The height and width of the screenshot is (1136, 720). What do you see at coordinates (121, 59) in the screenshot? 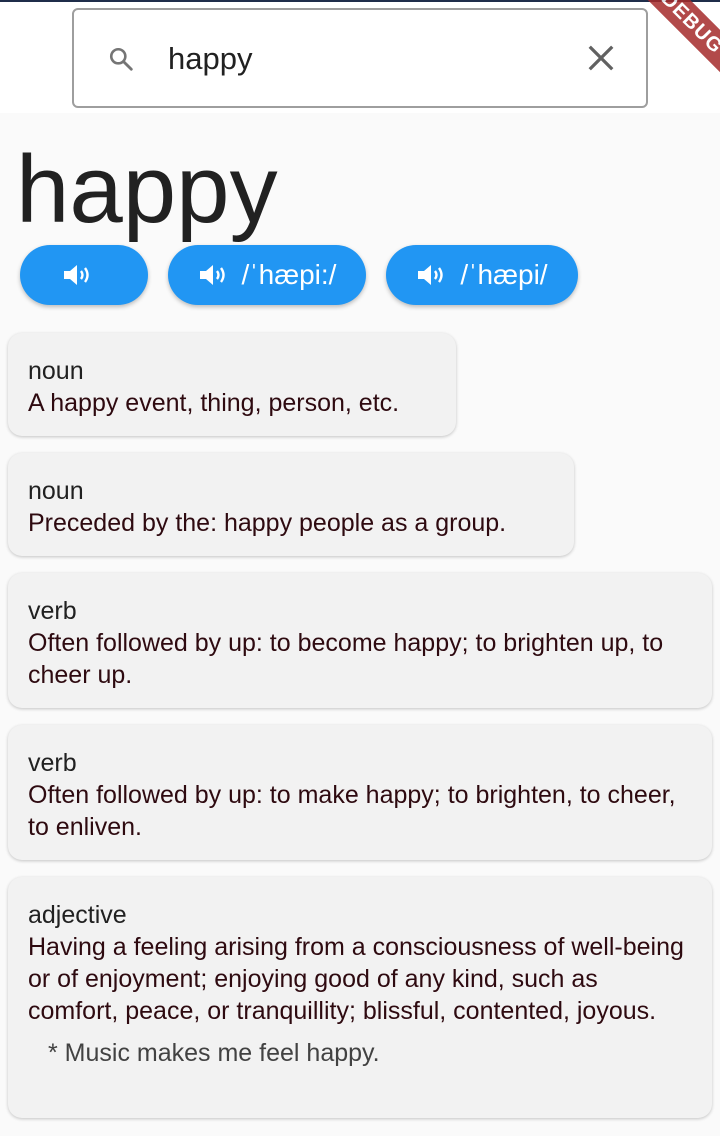
I see `search-icon` at bounding box center [121, 59].